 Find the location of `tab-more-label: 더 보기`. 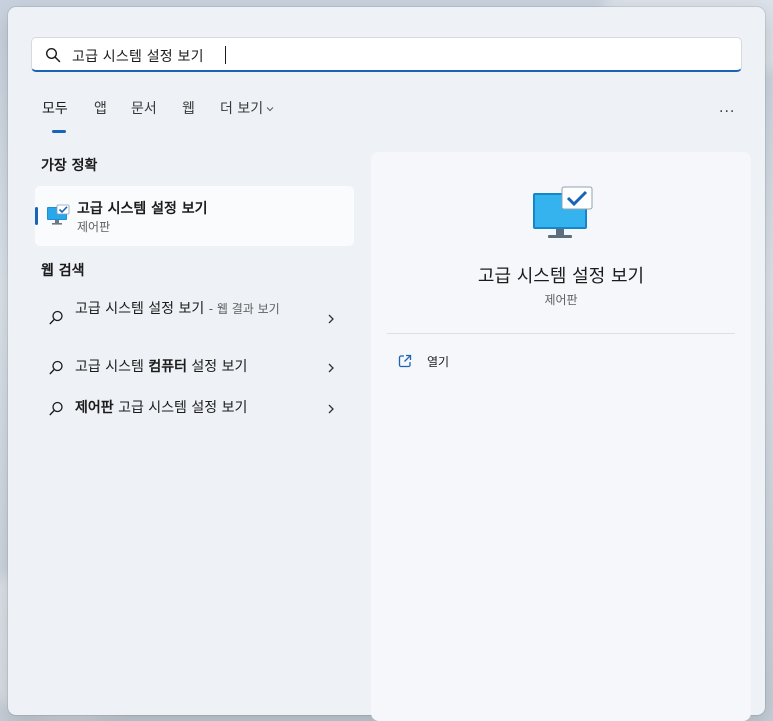

tab-more-label: 더 보기 is located at coordinates (242, 109).